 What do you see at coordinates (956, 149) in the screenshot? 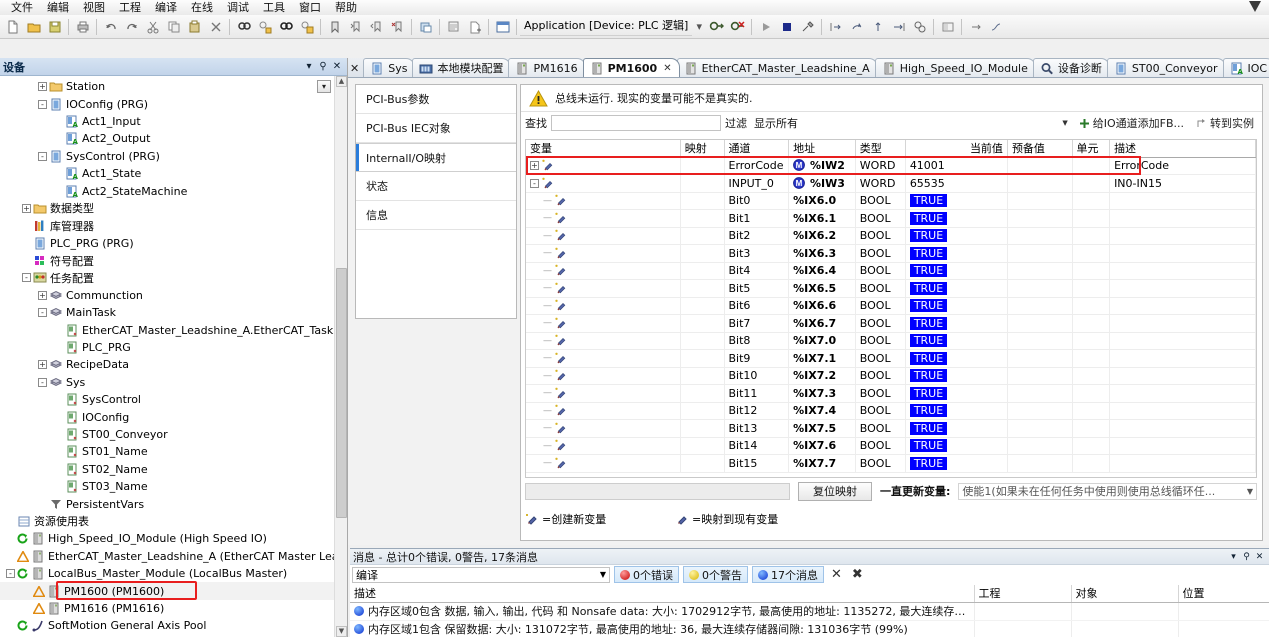
I see `column-header-5: 当前值` at bounding box center [956, 149].